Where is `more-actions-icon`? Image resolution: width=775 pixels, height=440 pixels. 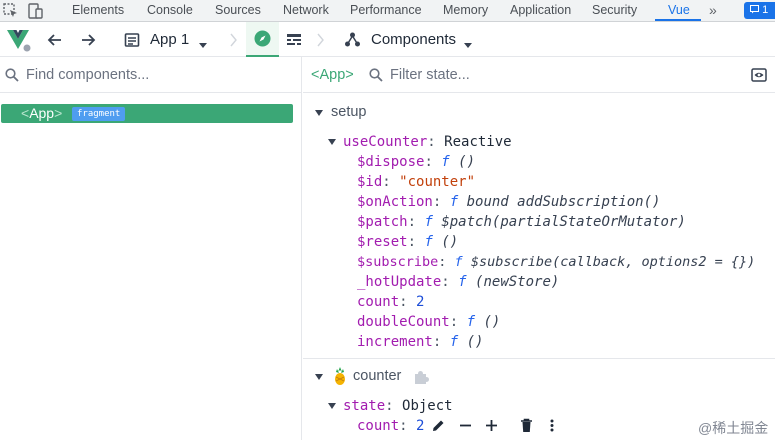 more-actions-icon is located at coordinates (552, 427).